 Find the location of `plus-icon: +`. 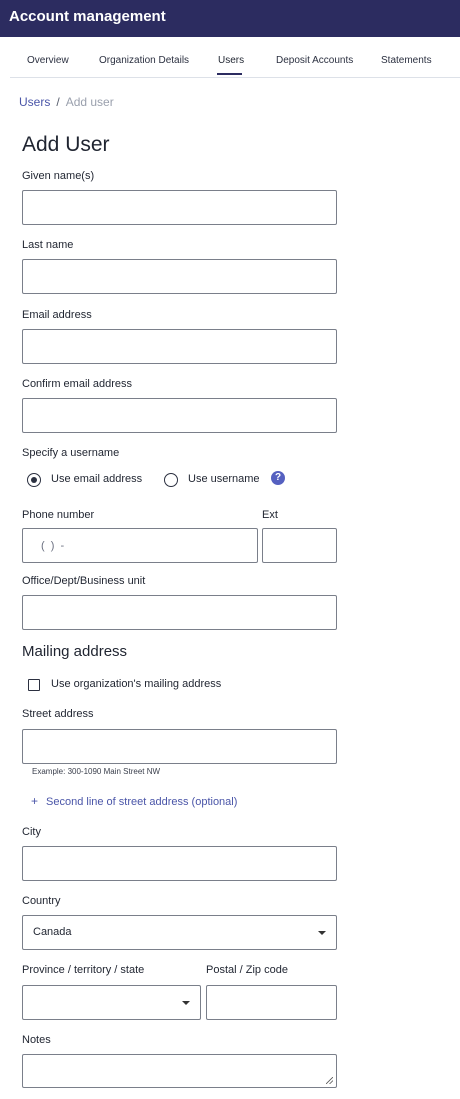

plus-icon: + is located at coordinates (35, 801).